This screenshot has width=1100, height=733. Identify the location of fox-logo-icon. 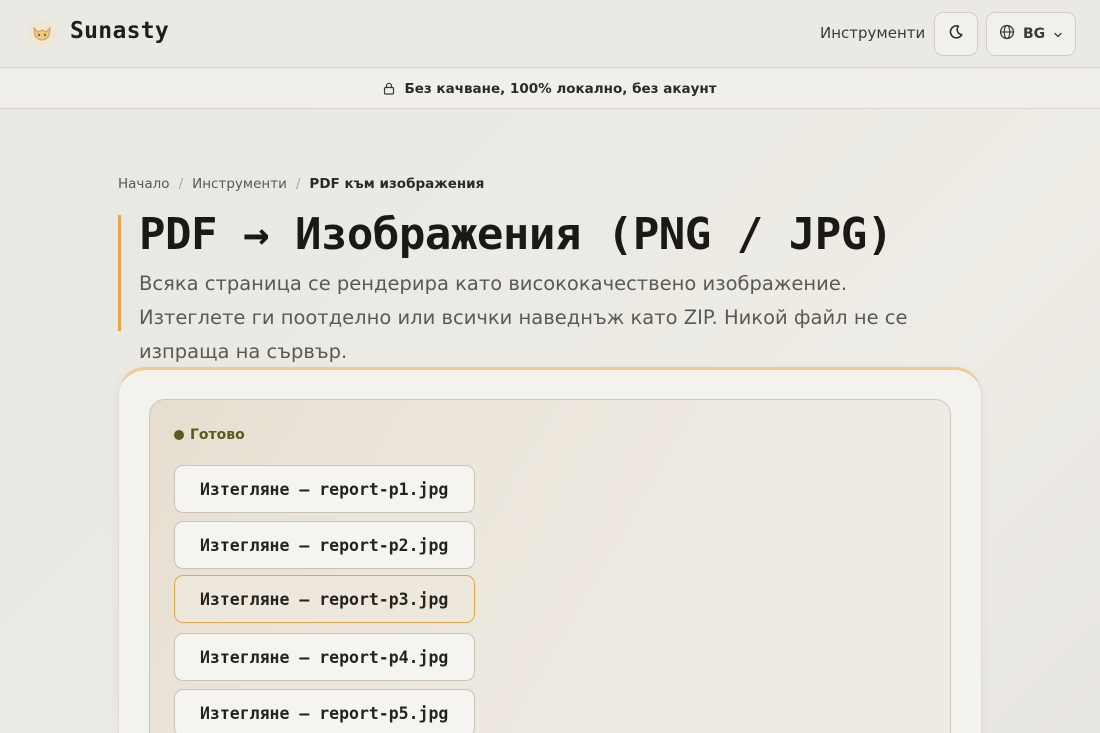
(42, 34).